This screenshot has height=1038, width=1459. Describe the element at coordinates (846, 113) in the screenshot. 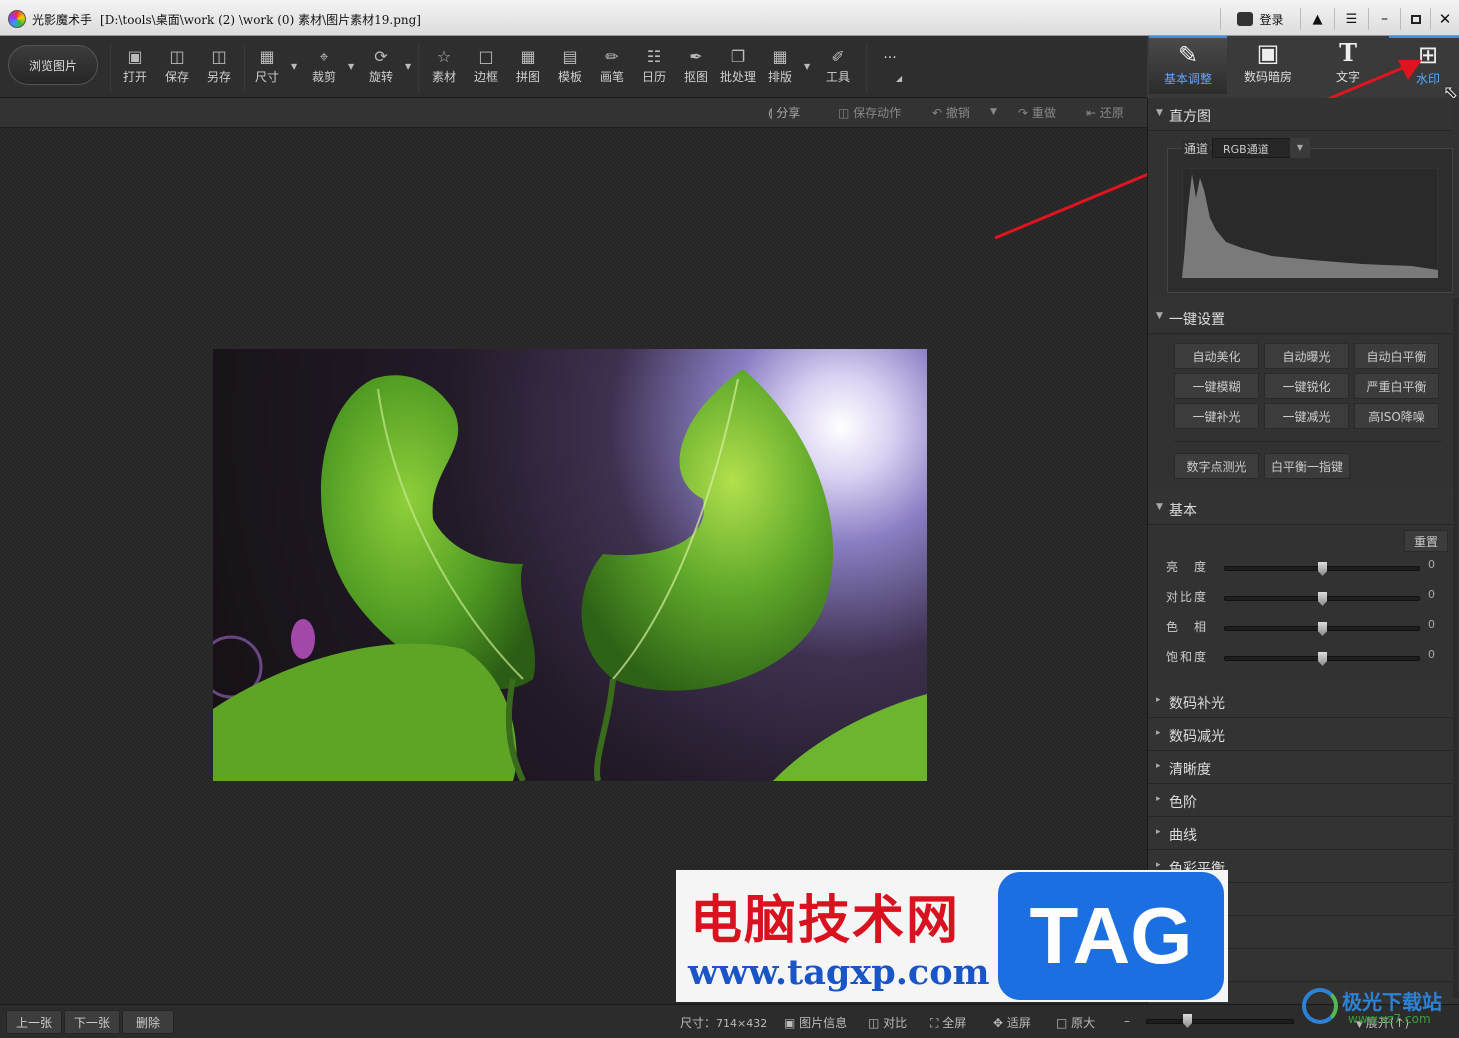

I see `save-action-icon: ◫` at that location.